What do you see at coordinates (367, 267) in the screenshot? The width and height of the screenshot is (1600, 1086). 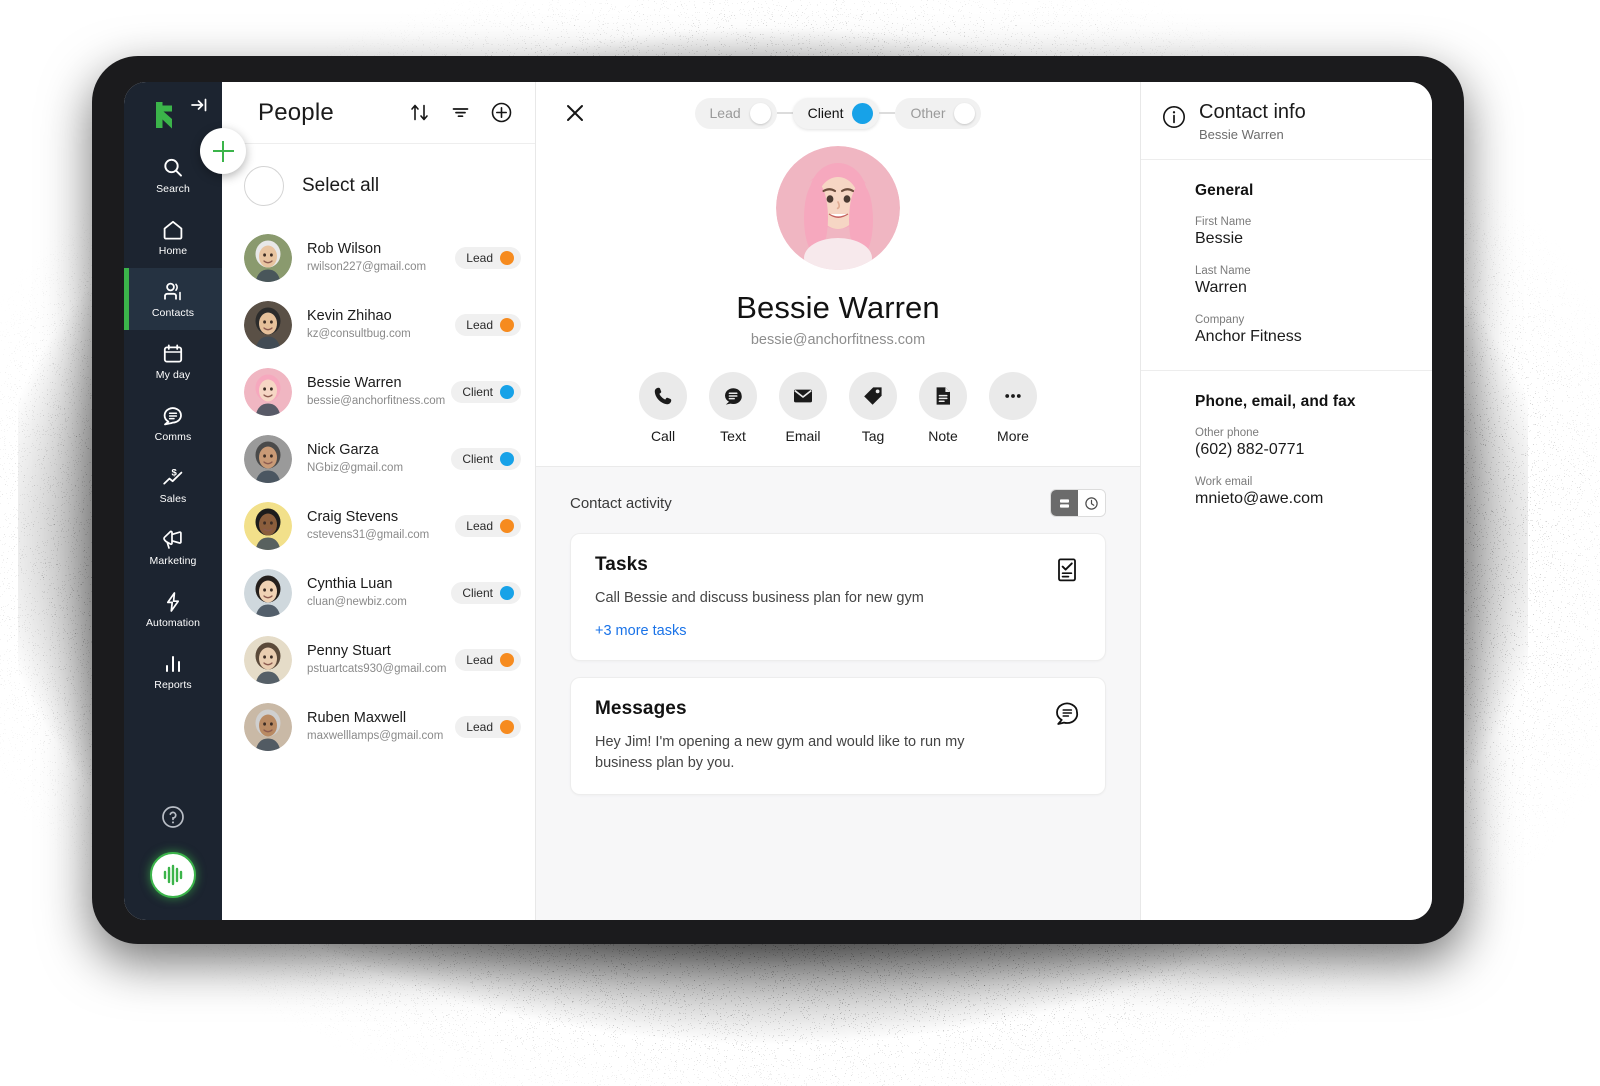 I see `contact-list-item-email: rwilson227@gmail.com` at bounding box center [367, 267].